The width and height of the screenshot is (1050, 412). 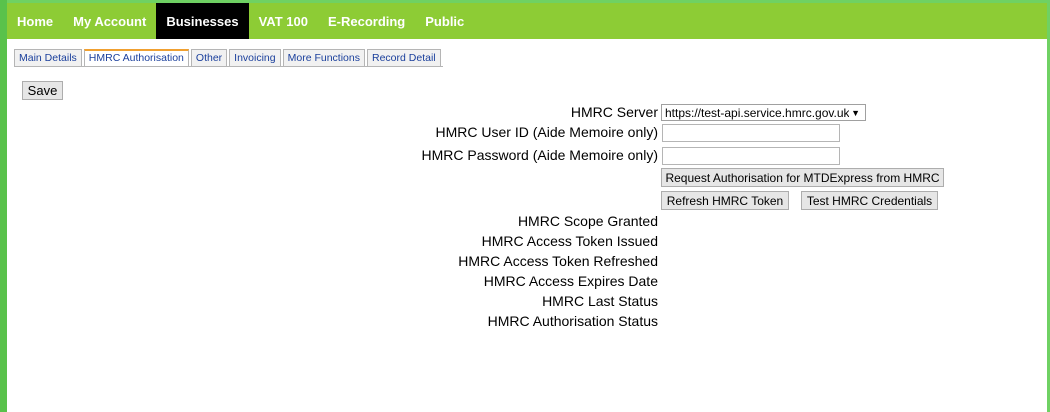 I want to click on nav-home: Home, so click(x=35, y=21).